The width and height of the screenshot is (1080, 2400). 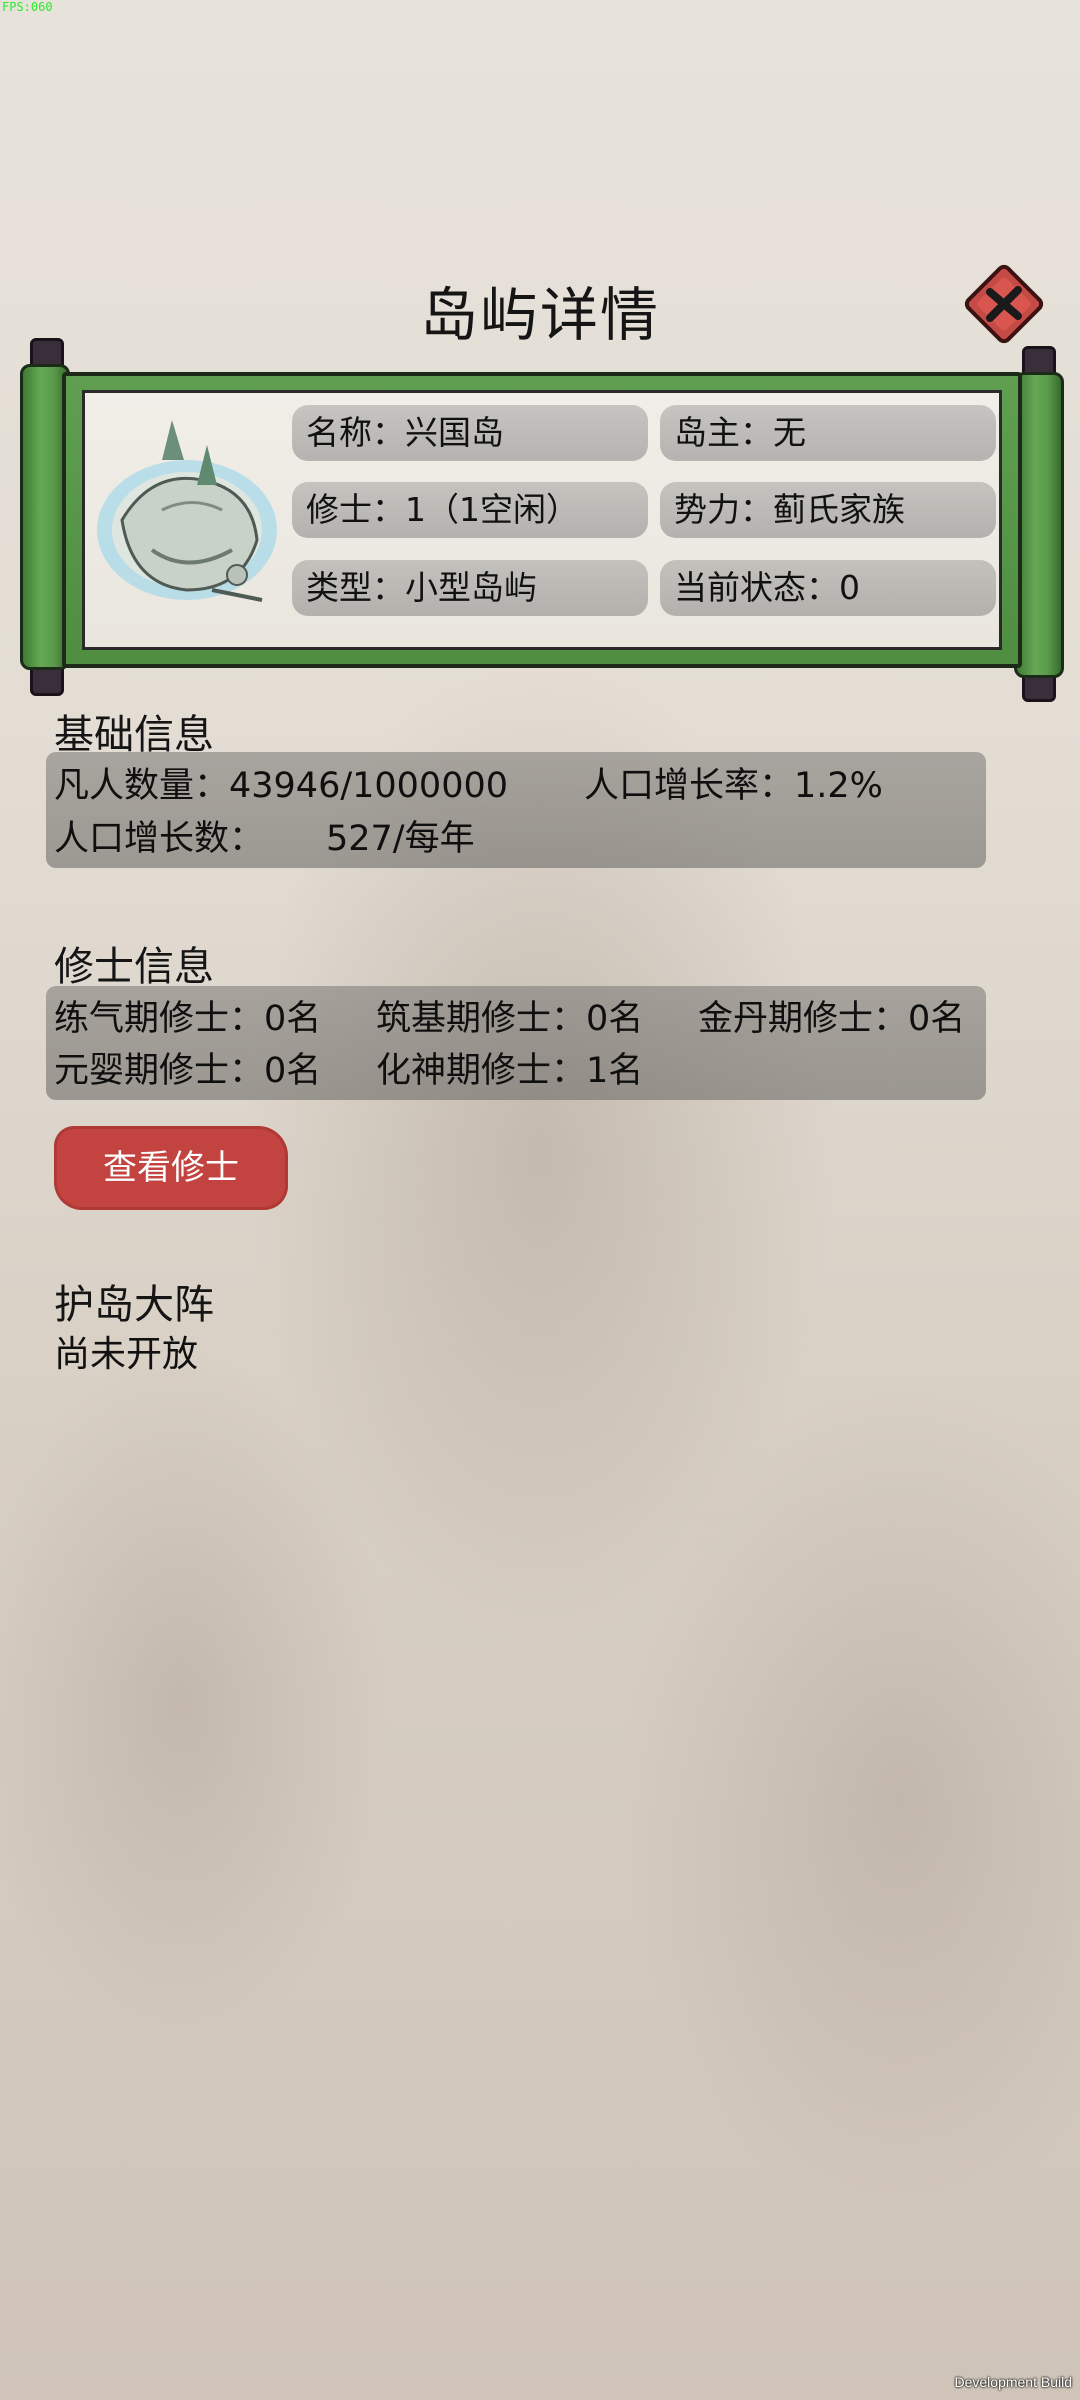 What do you see at coordinates (1013, 2382) in the screenshot?
I see `development-build-label: Development Build` at bounding box center [1013, 2382].